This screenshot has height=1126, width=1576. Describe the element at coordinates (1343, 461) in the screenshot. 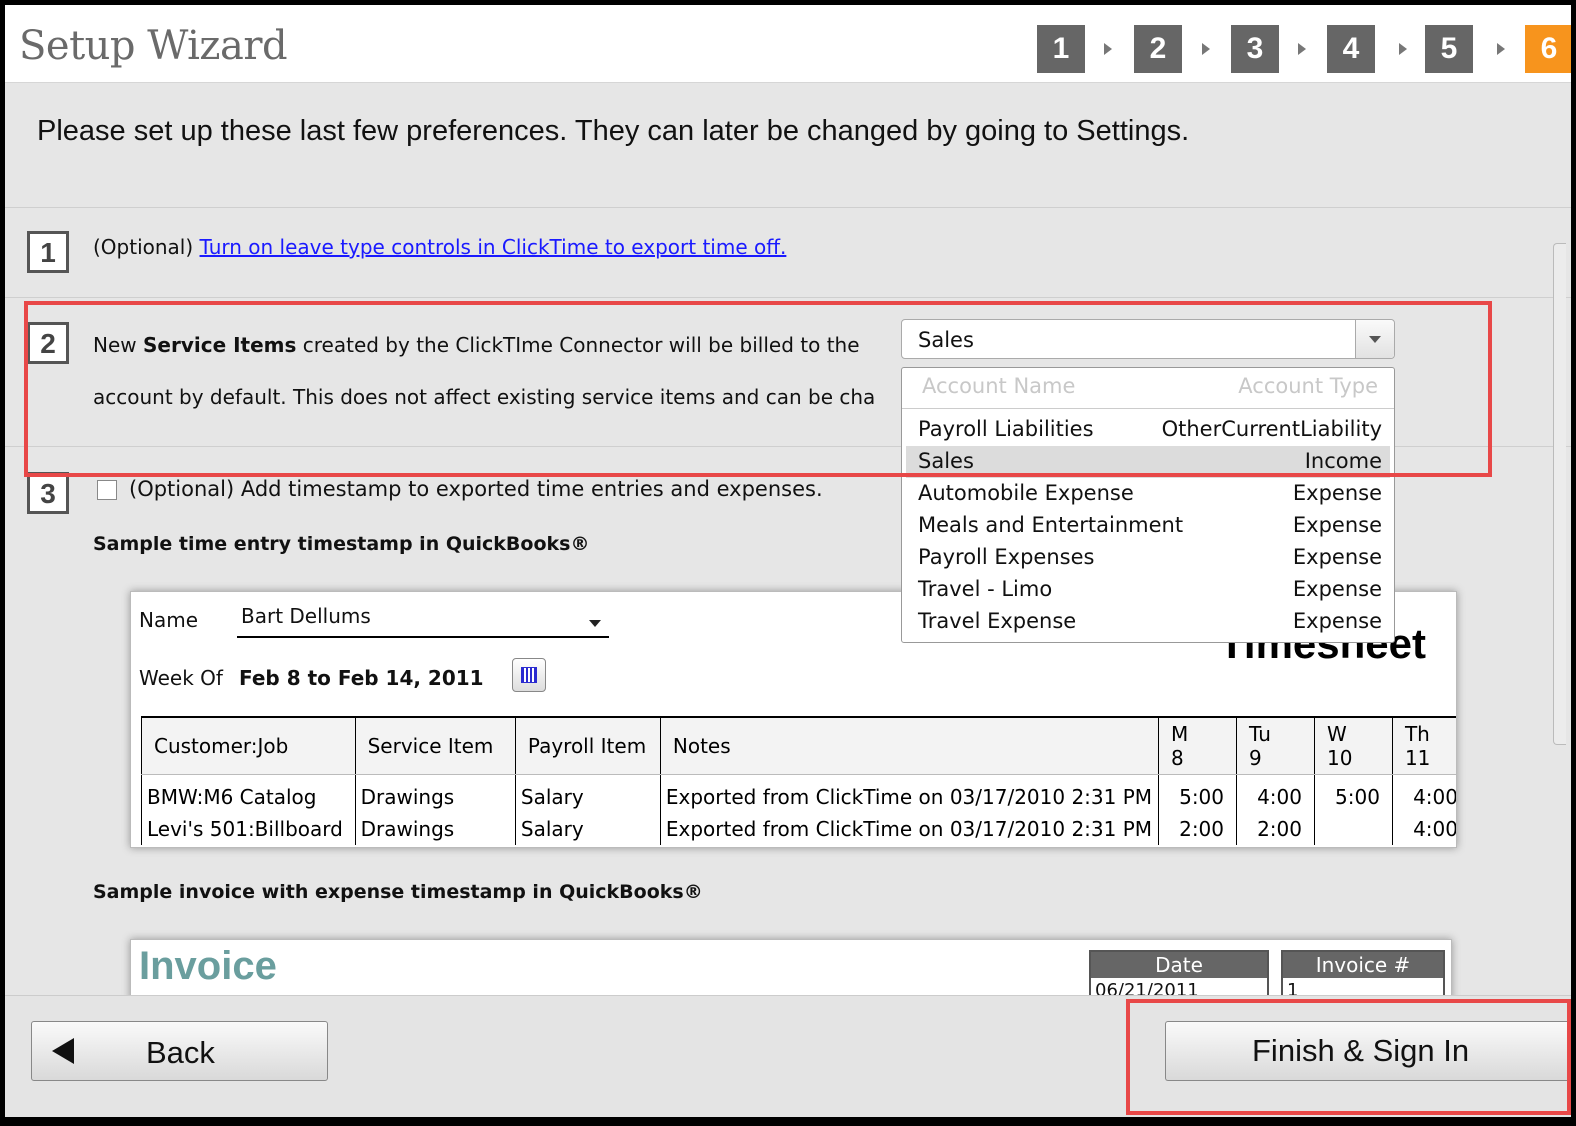

I see `option-type: Income` at that location.